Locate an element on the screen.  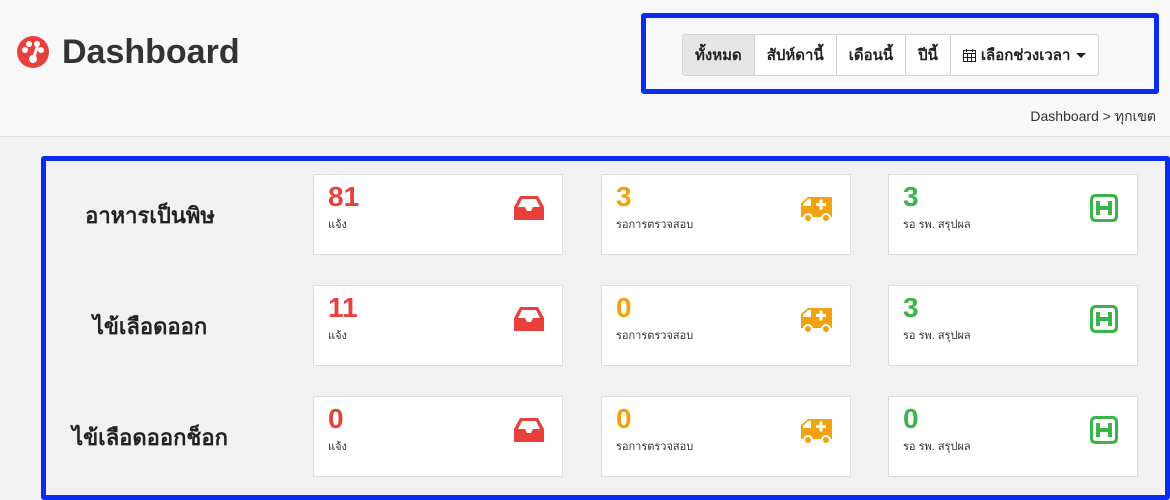
stat-value: 11 is located at coordinates (343, 307).